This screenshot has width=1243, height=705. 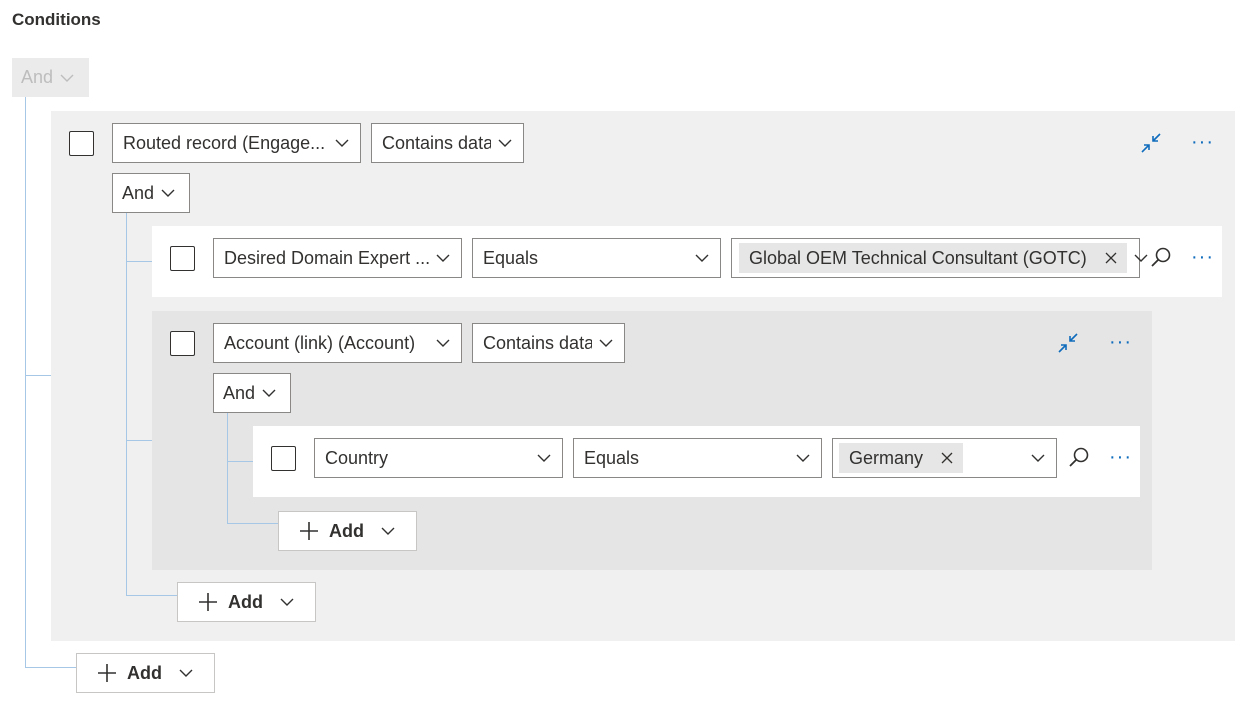 I want to click on row2-operator-value: Equals, so click(x=612, y=457).